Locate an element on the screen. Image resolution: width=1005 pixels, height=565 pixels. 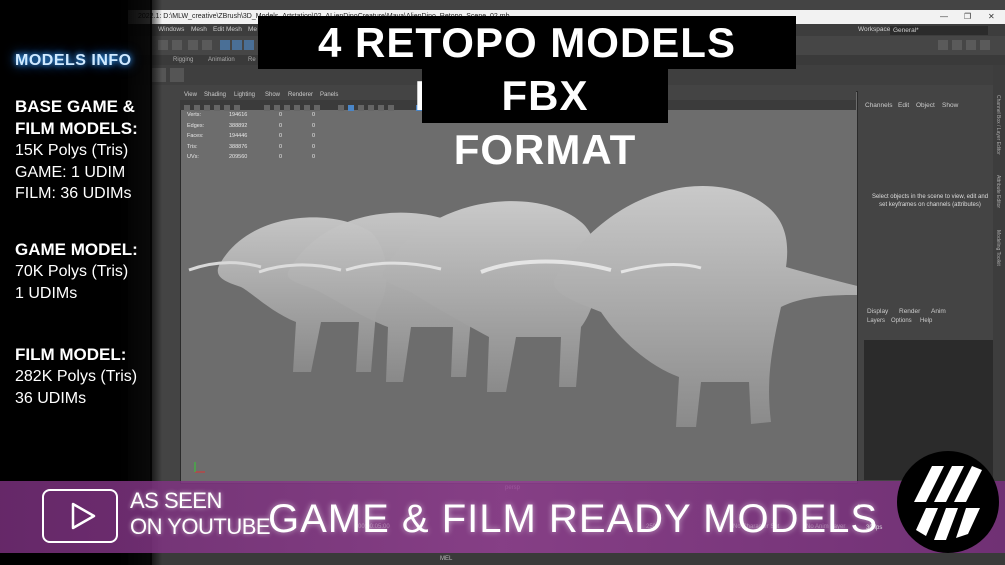
models-info-heading: MODELS INFO is located at coordinates (73, 60).